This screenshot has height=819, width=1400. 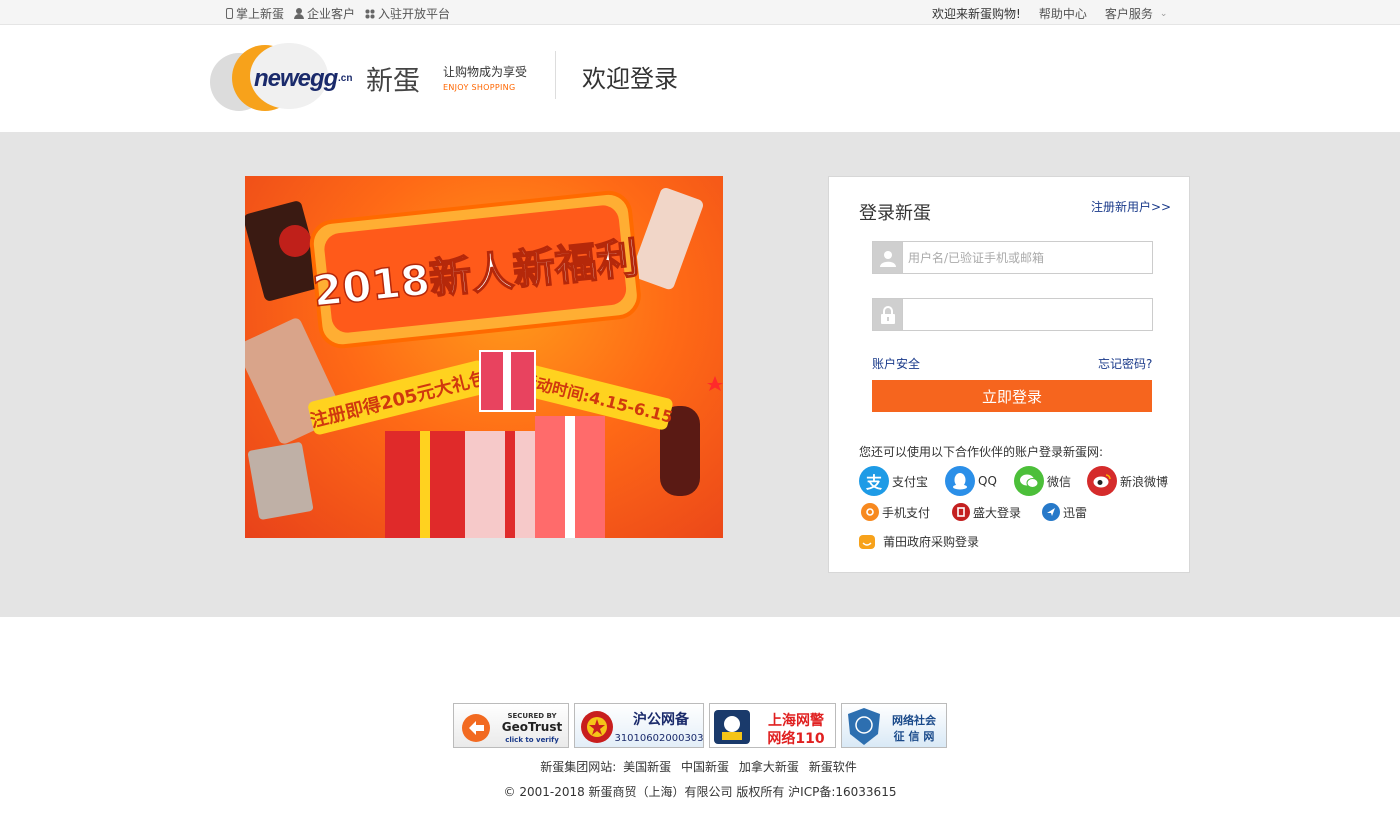 I want to click on hgw-badge-art: 沪公网备 31010602000303, so click(x=642, y=727).